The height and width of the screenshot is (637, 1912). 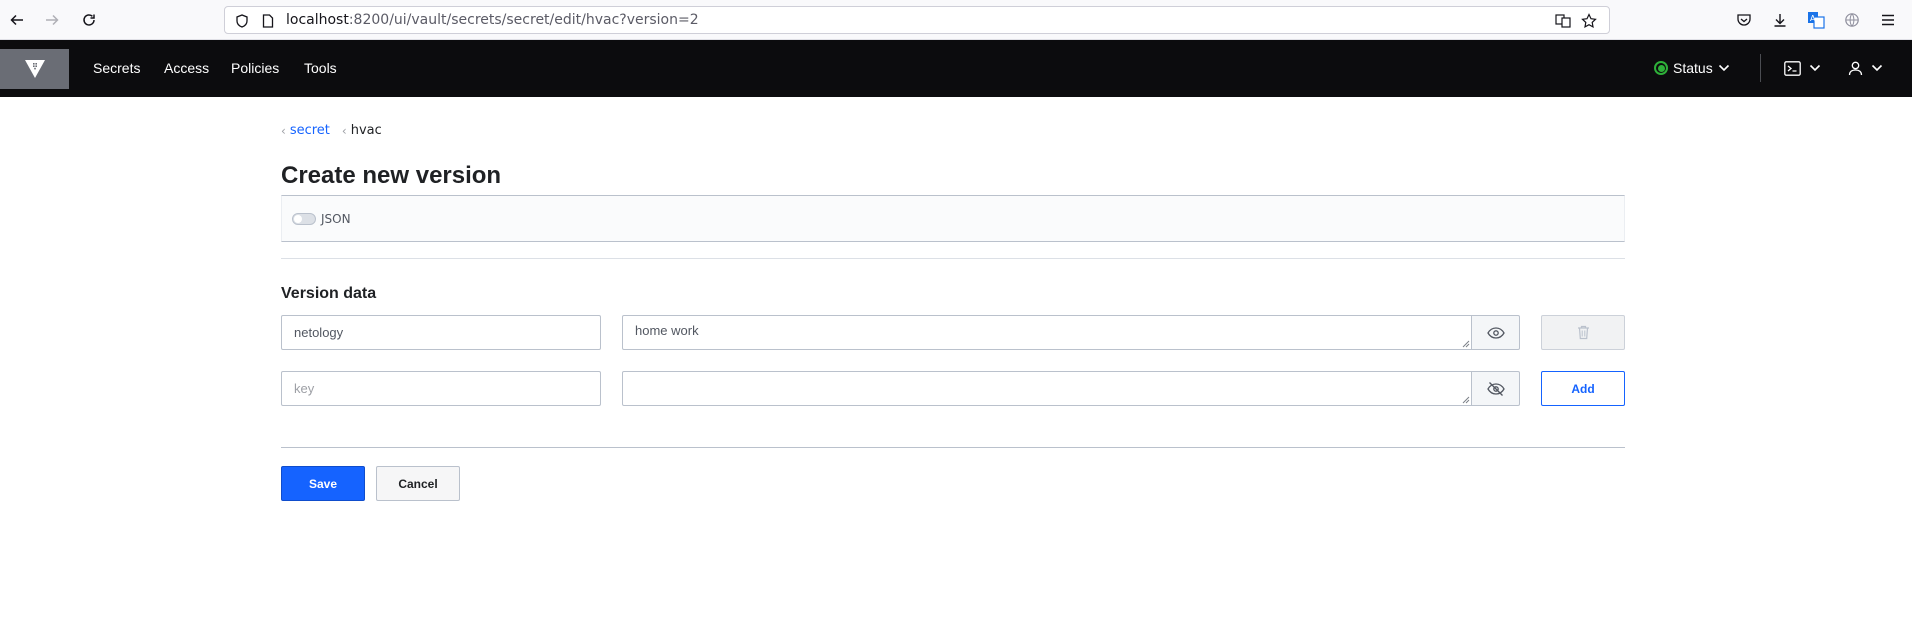 I want to click on key-input: netology, so click(x=441, y=332).